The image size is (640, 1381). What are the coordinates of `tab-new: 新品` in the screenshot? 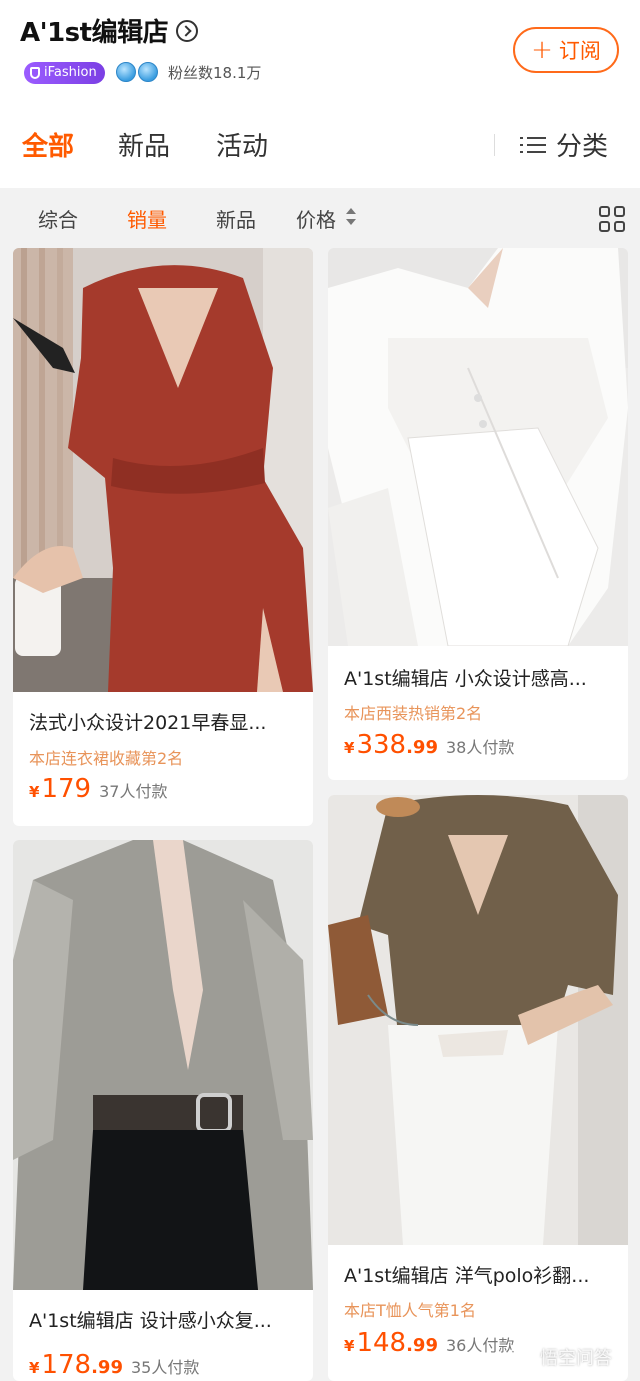 It's located at (144, 144).